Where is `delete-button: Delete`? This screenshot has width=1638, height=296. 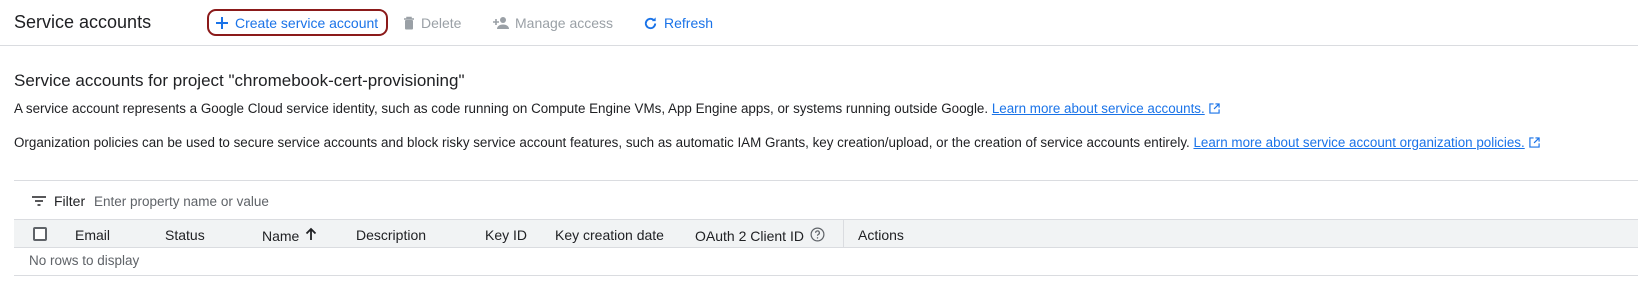
delete-button: Delete is located at coordinates (432, 23).